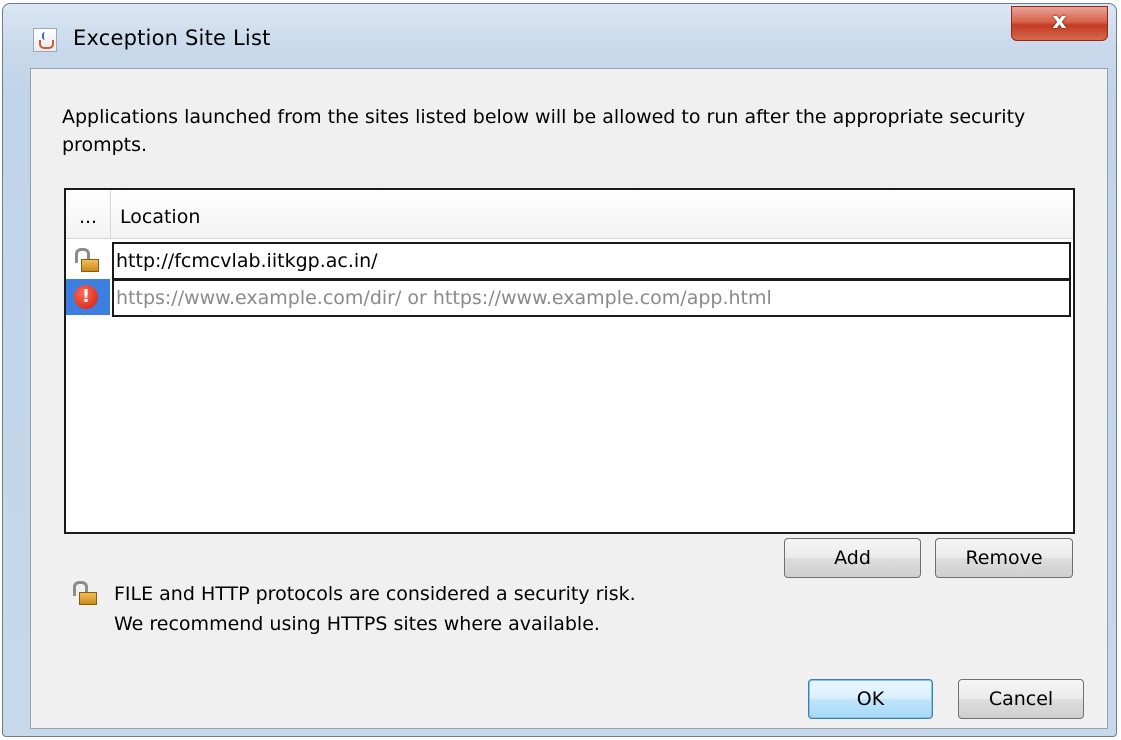  I want to click on row-icon-cell: !, so click(88, 297).